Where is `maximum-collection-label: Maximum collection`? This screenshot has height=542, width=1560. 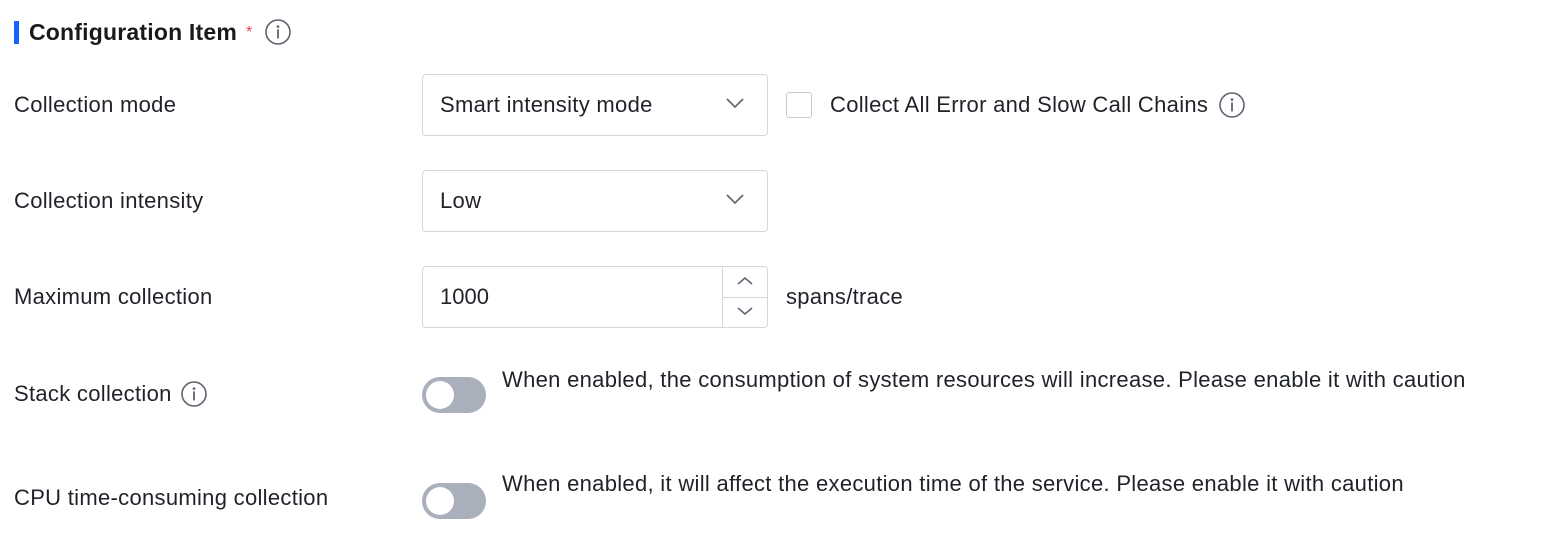
maximum-collection-label: Maximum collection is located at coordinates (113, 297).